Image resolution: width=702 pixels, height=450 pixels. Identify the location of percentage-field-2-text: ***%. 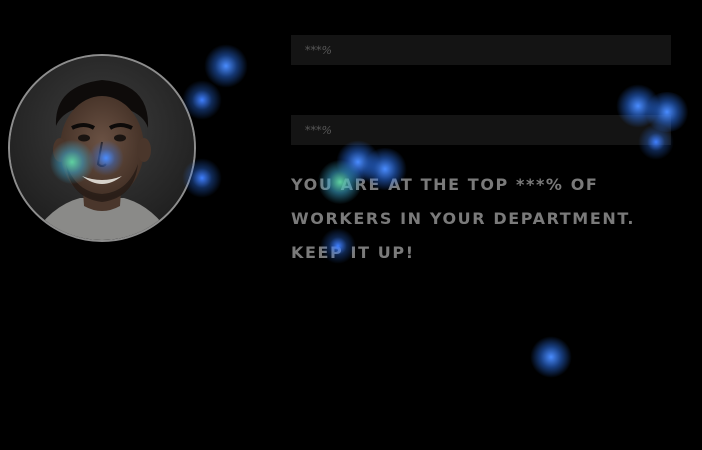
(318, 130).